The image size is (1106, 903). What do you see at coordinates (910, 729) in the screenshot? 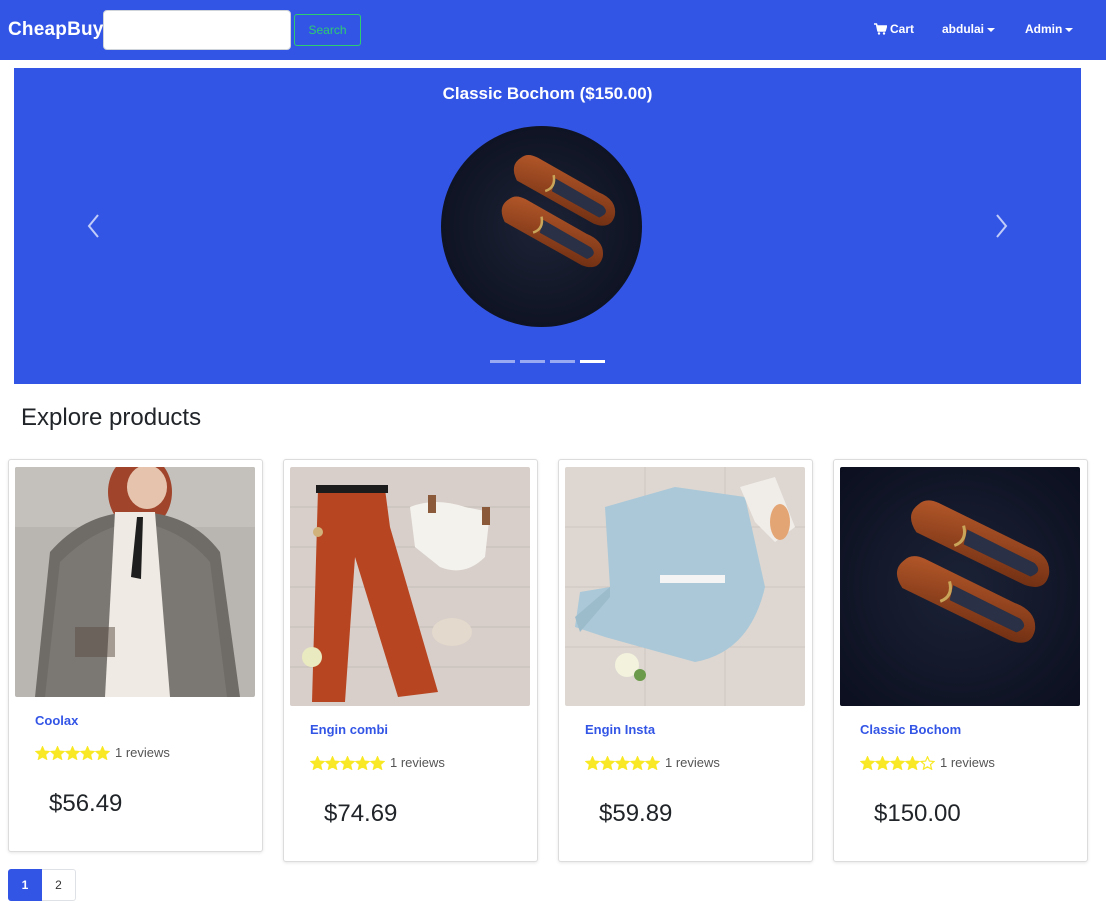
I see `product-name: Classic Bochom` at bounding box center [910, 729].